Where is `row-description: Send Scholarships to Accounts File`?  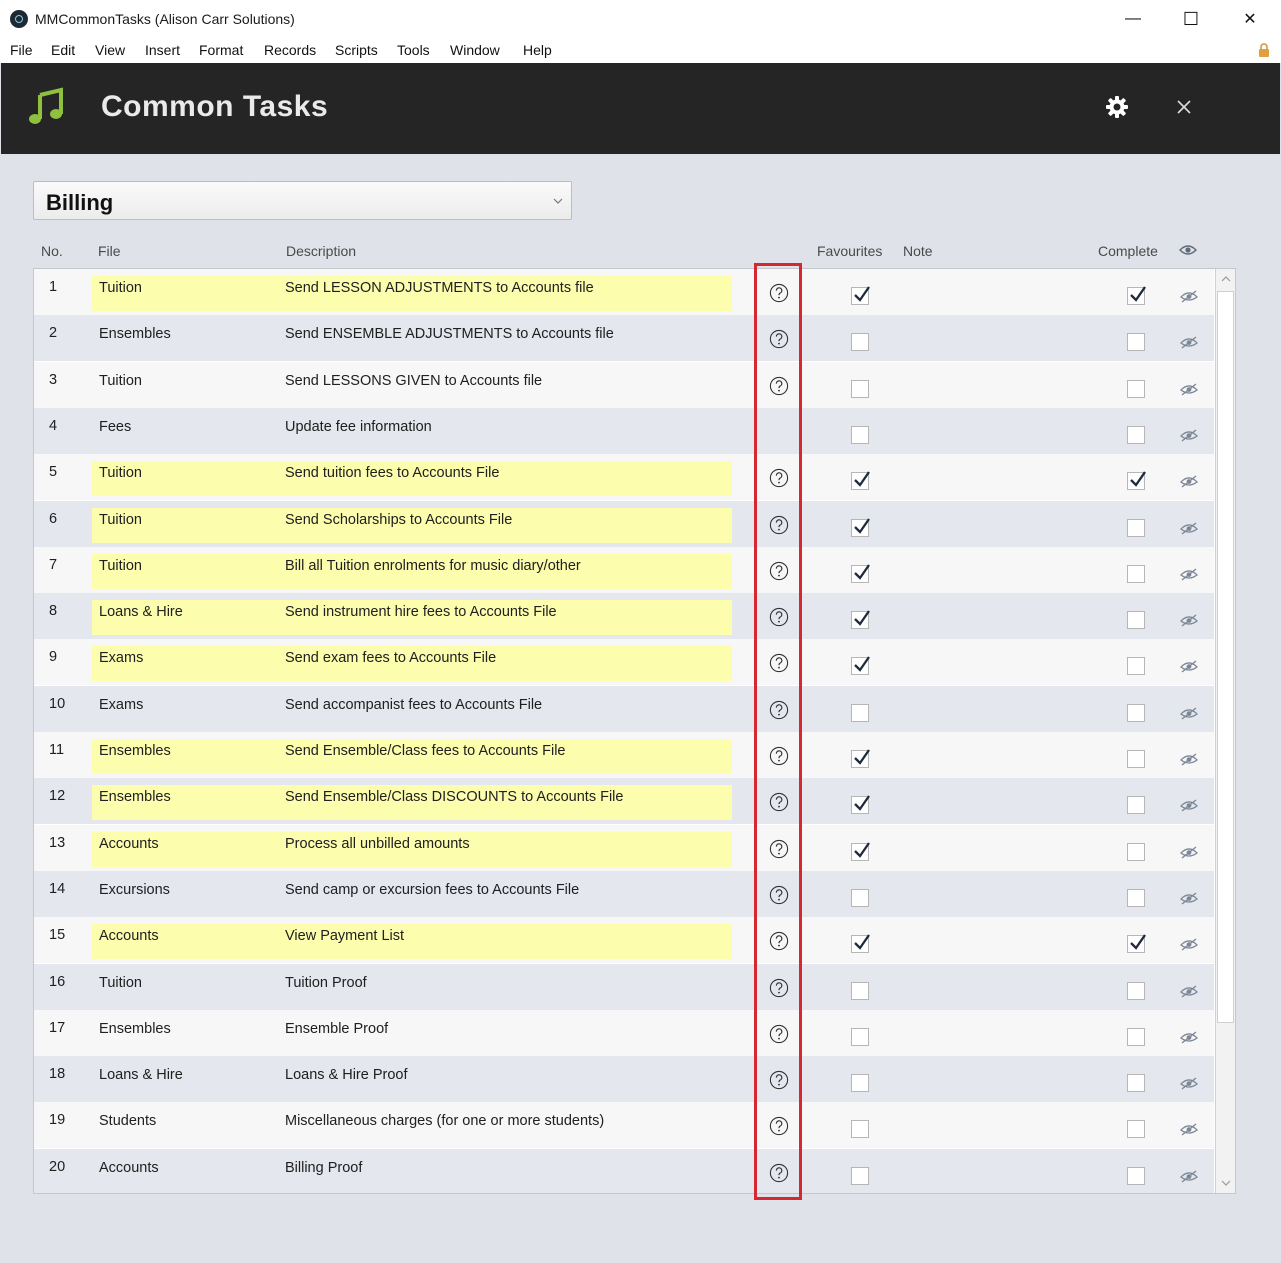 row-description: Send Scholarships to Accounts File is located at coordinates (398, 520).